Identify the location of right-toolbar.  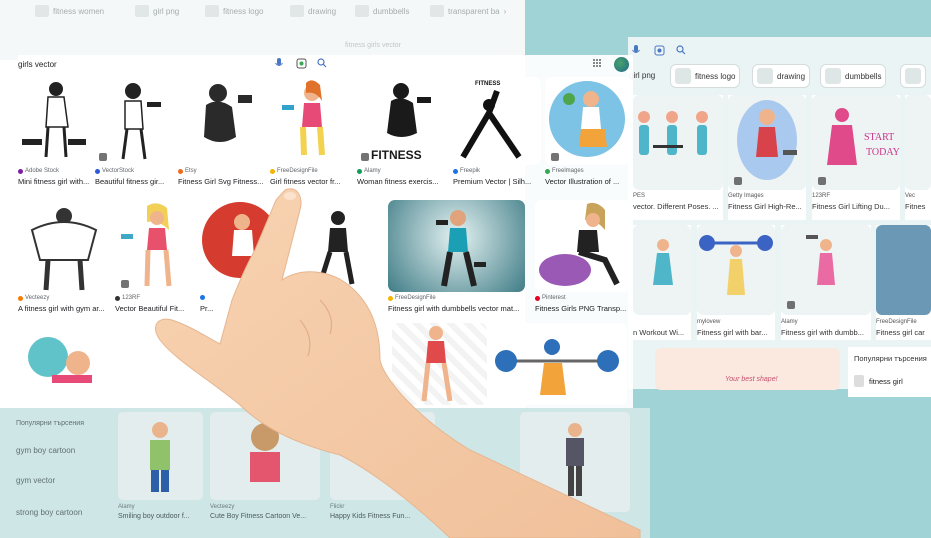
(779, 51).